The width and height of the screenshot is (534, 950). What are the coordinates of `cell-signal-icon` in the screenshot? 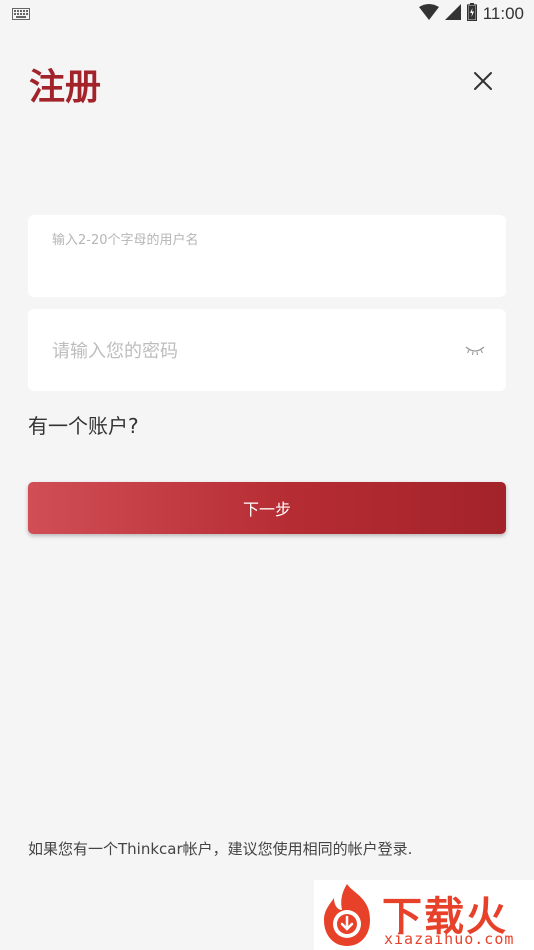 It's located at (452, 14).